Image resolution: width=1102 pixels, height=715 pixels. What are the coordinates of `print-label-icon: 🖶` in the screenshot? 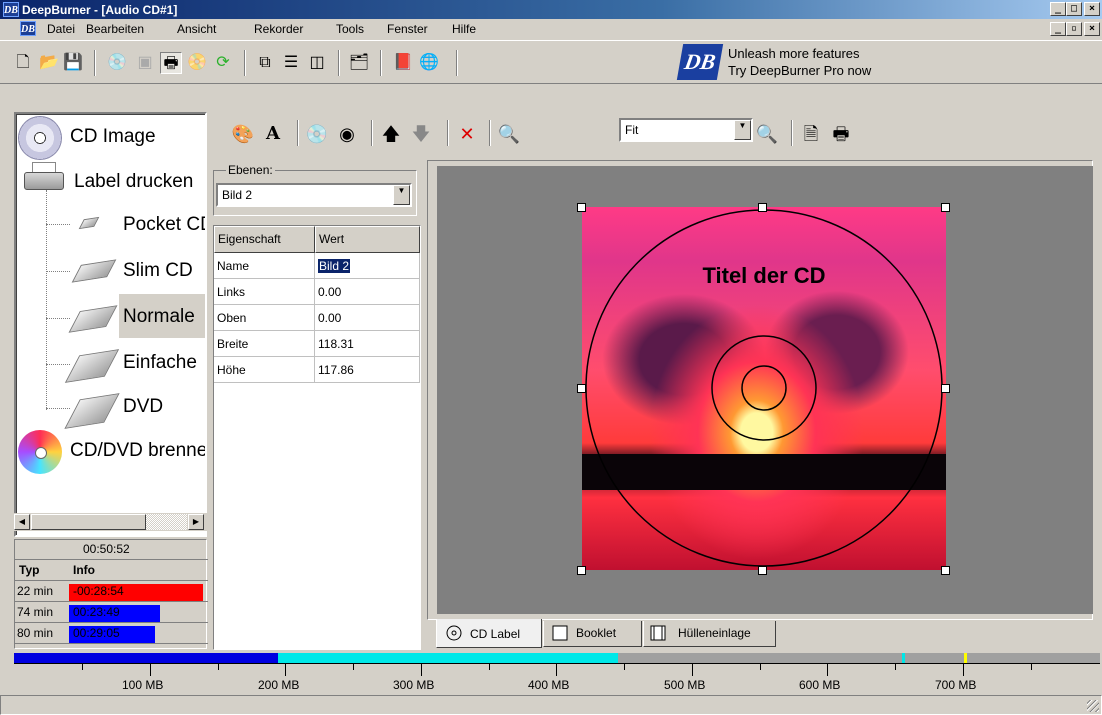 It's located at (171, 63).